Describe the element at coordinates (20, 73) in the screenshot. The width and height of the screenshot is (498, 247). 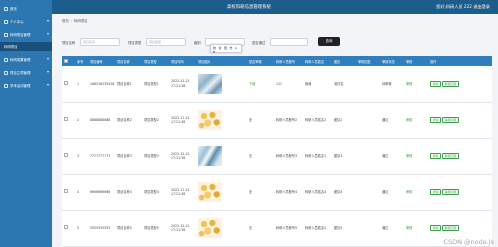
I see `sidebar-item-label: 项目立项管理` at that location.